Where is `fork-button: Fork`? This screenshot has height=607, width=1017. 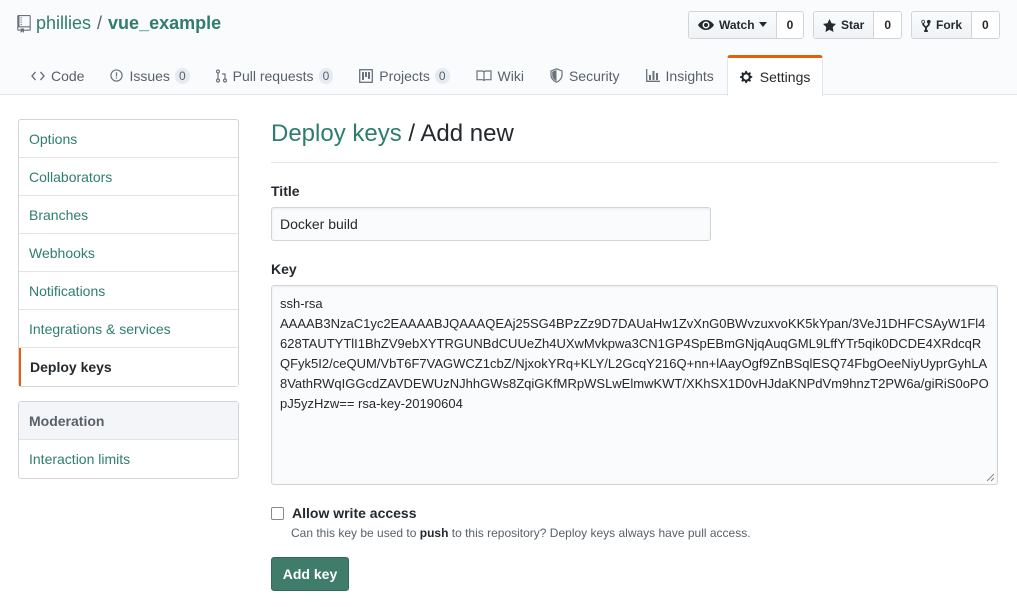 fork-button: Fork is located at coordinates (942, 25).